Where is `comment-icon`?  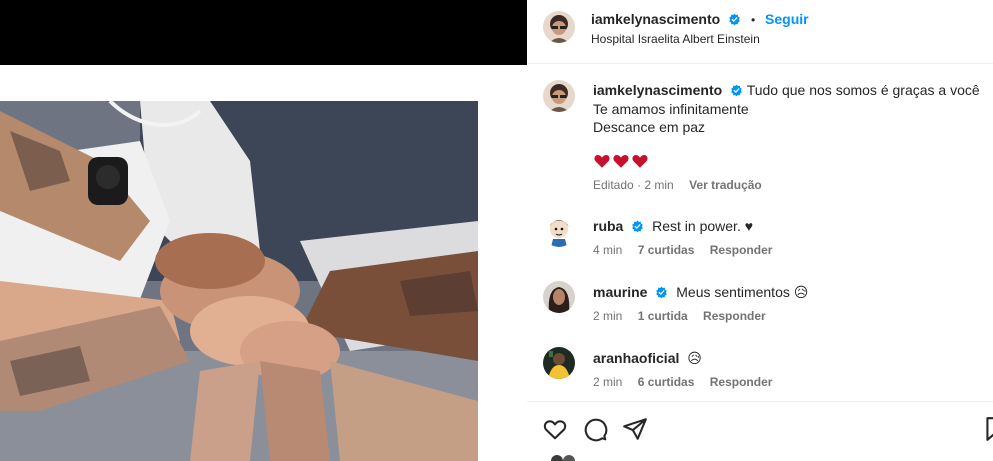
comment-icon is located at coordinates (595, 429).